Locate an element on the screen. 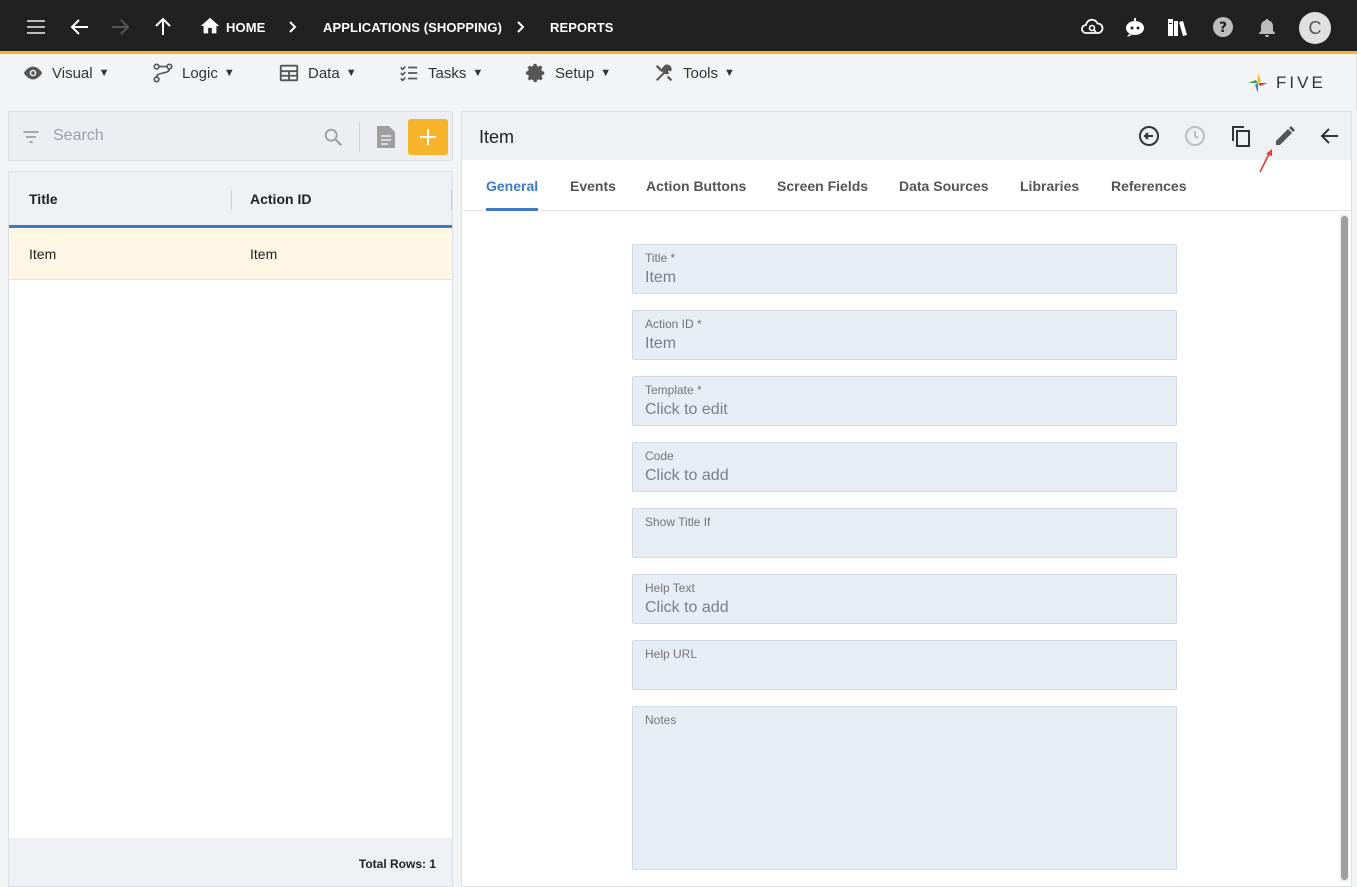 This screenshot has height=887, width=1357. edit-icon is located at coordinates (1285, 136).